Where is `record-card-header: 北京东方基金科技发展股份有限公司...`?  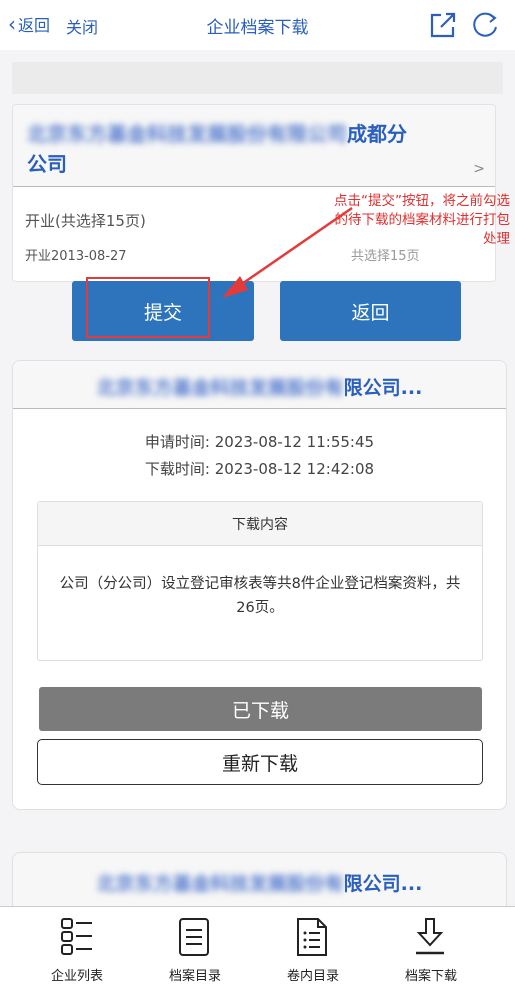 record-card-header: 北京东方基金科技发展股份有限公司... is located at coordinates (259, 385).